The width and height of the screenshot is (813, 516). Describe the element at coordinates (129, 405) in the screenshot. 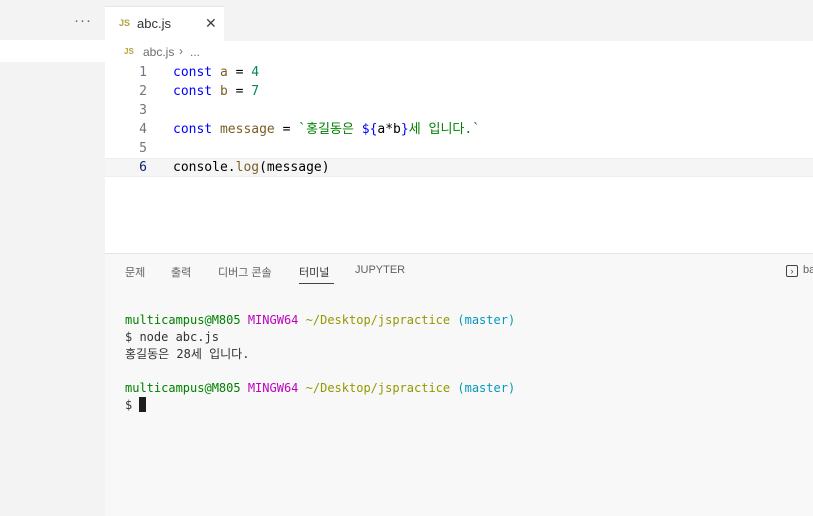

I see `input-prompt: $` at that location.